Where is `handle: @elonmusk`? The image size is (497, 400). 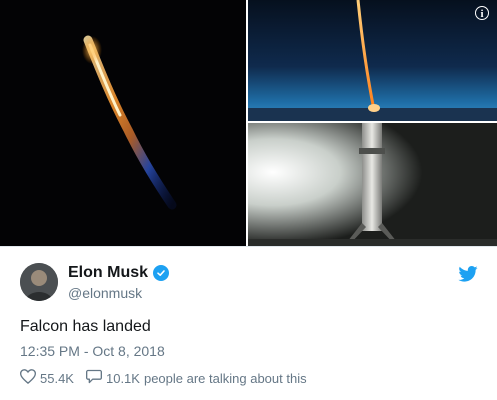 handle: @elonmusk is located at coordinates (105, 293).